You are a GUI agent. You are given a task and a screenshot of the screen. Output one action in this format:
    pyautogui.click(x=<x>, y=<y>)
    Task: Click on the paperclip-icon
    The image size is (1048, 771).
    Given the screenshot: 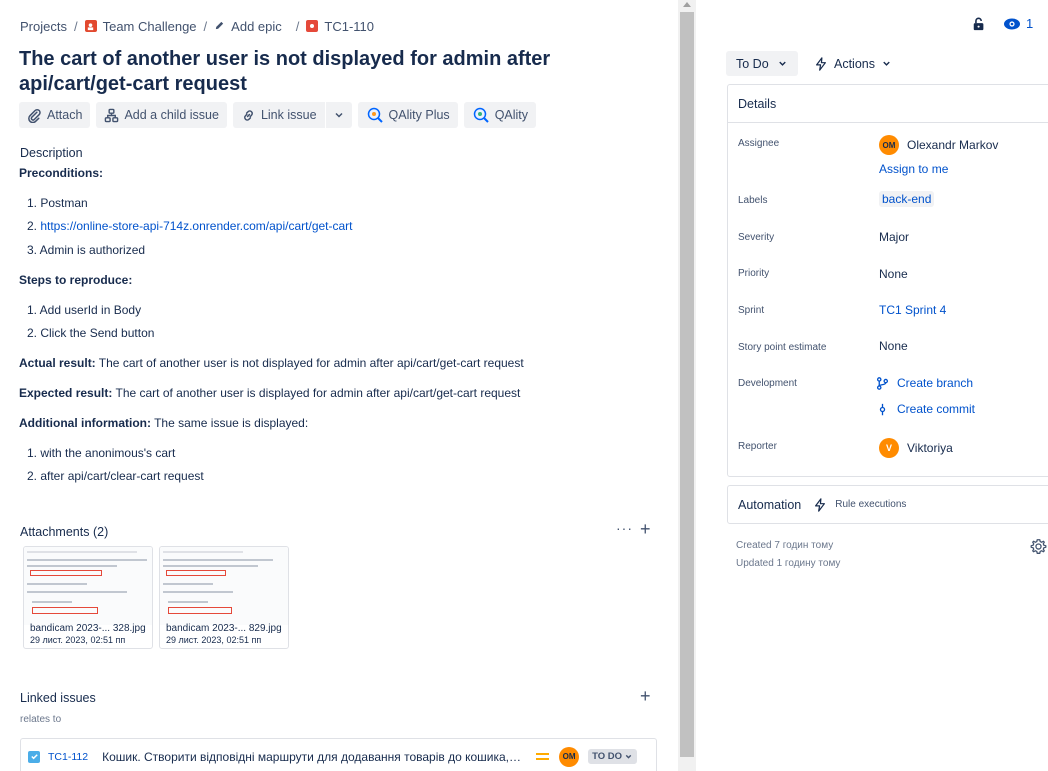 What is the action you would take?
    pyautogui.click(x=34, y=115)
    